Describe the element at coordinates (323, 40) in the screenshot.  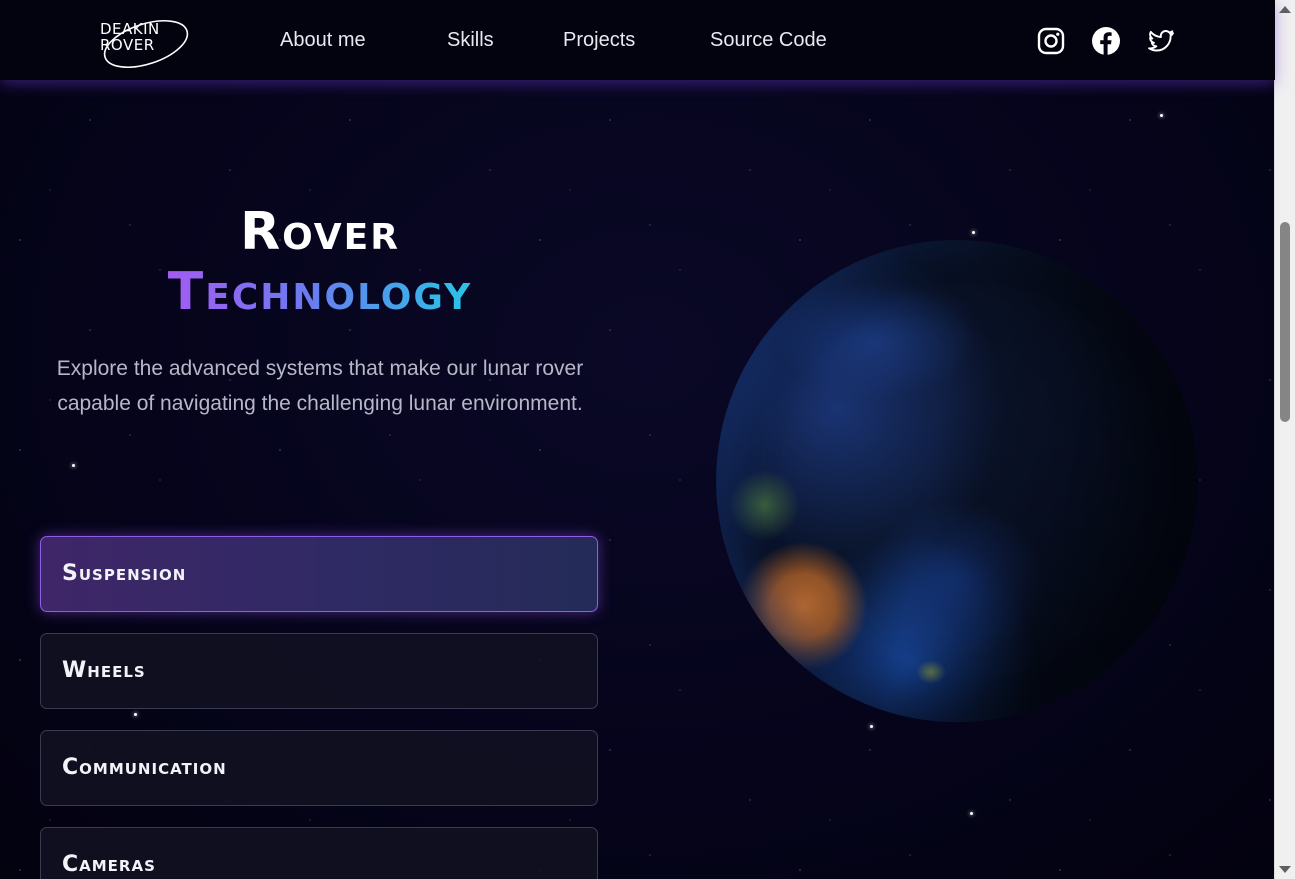
I see `nav-link-about-me: About me` at that location.